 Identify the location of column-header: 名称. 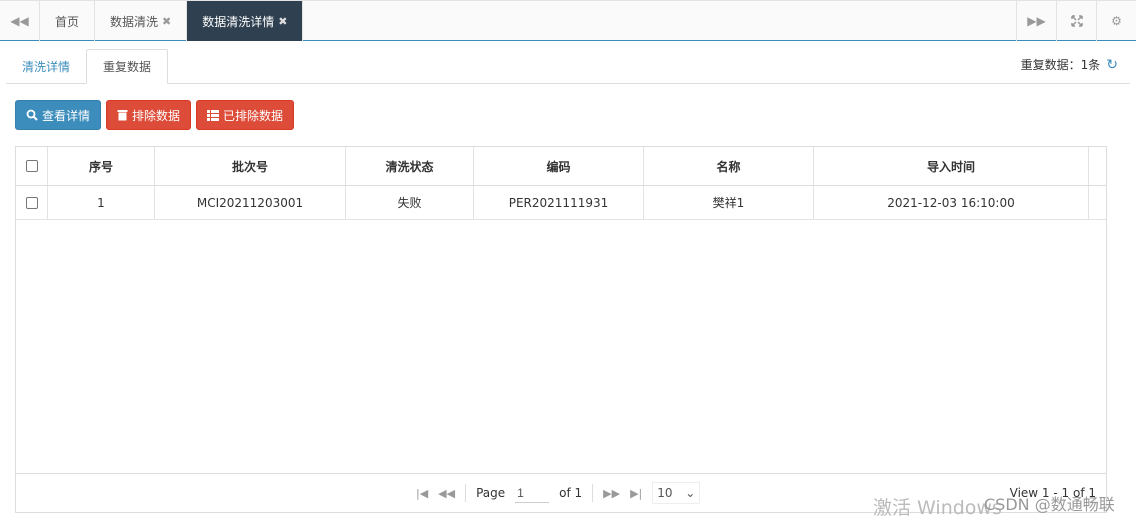
(729, 166).